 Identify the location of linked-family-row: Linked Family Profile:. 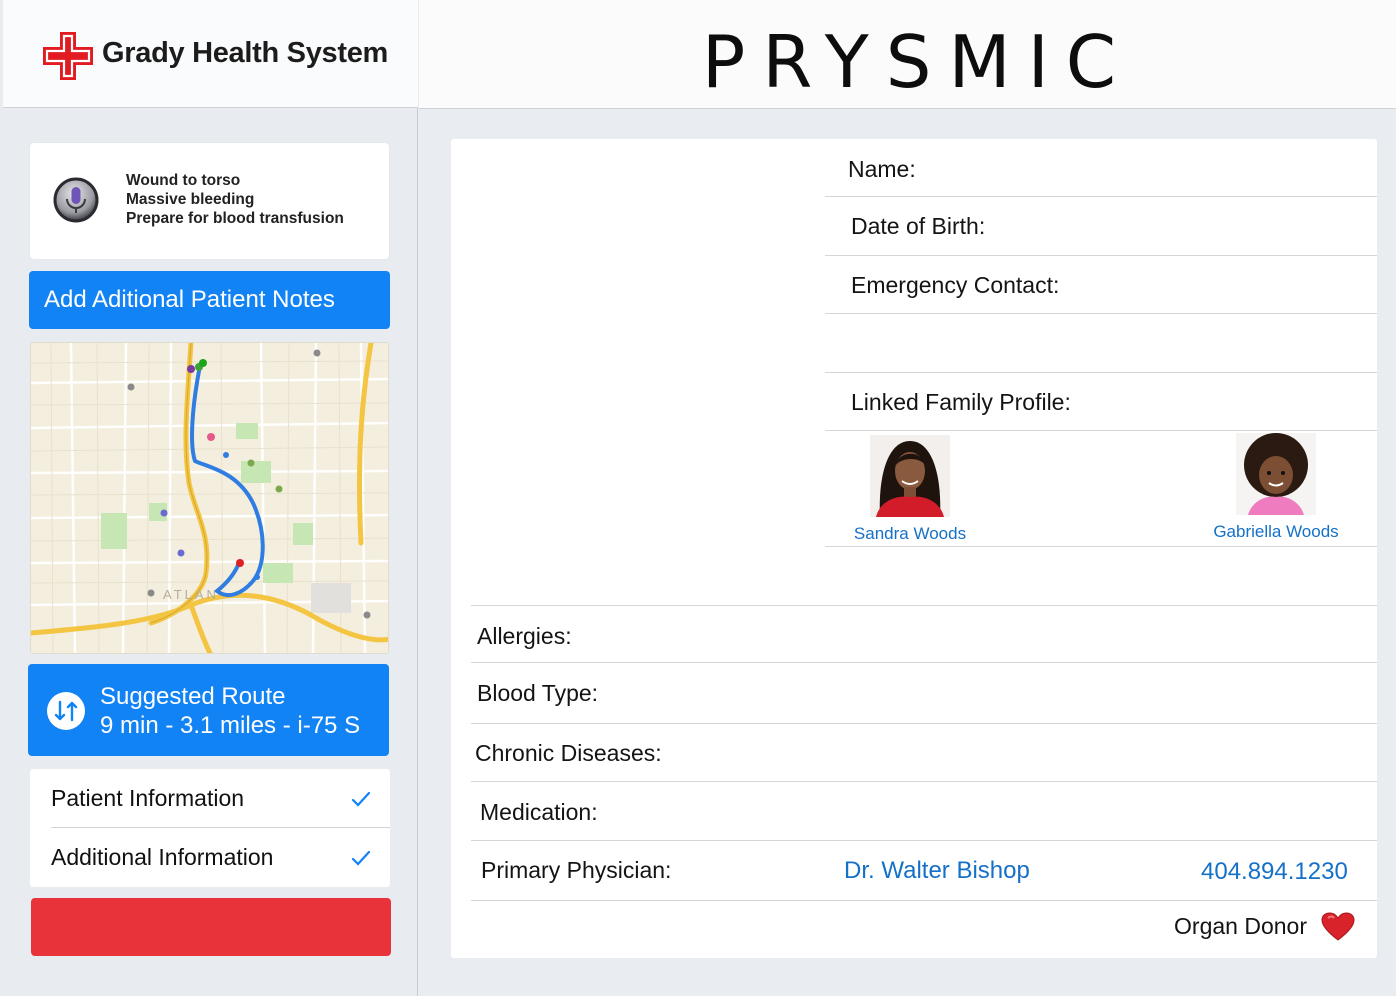
(1101, 402).